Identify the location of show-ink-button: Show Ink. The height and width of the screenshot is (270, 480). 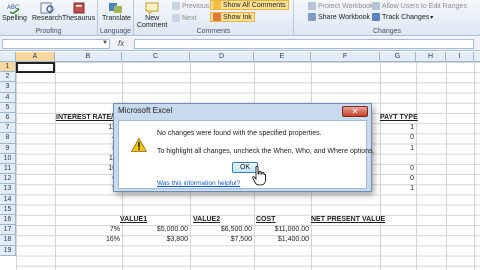
(232, 17).